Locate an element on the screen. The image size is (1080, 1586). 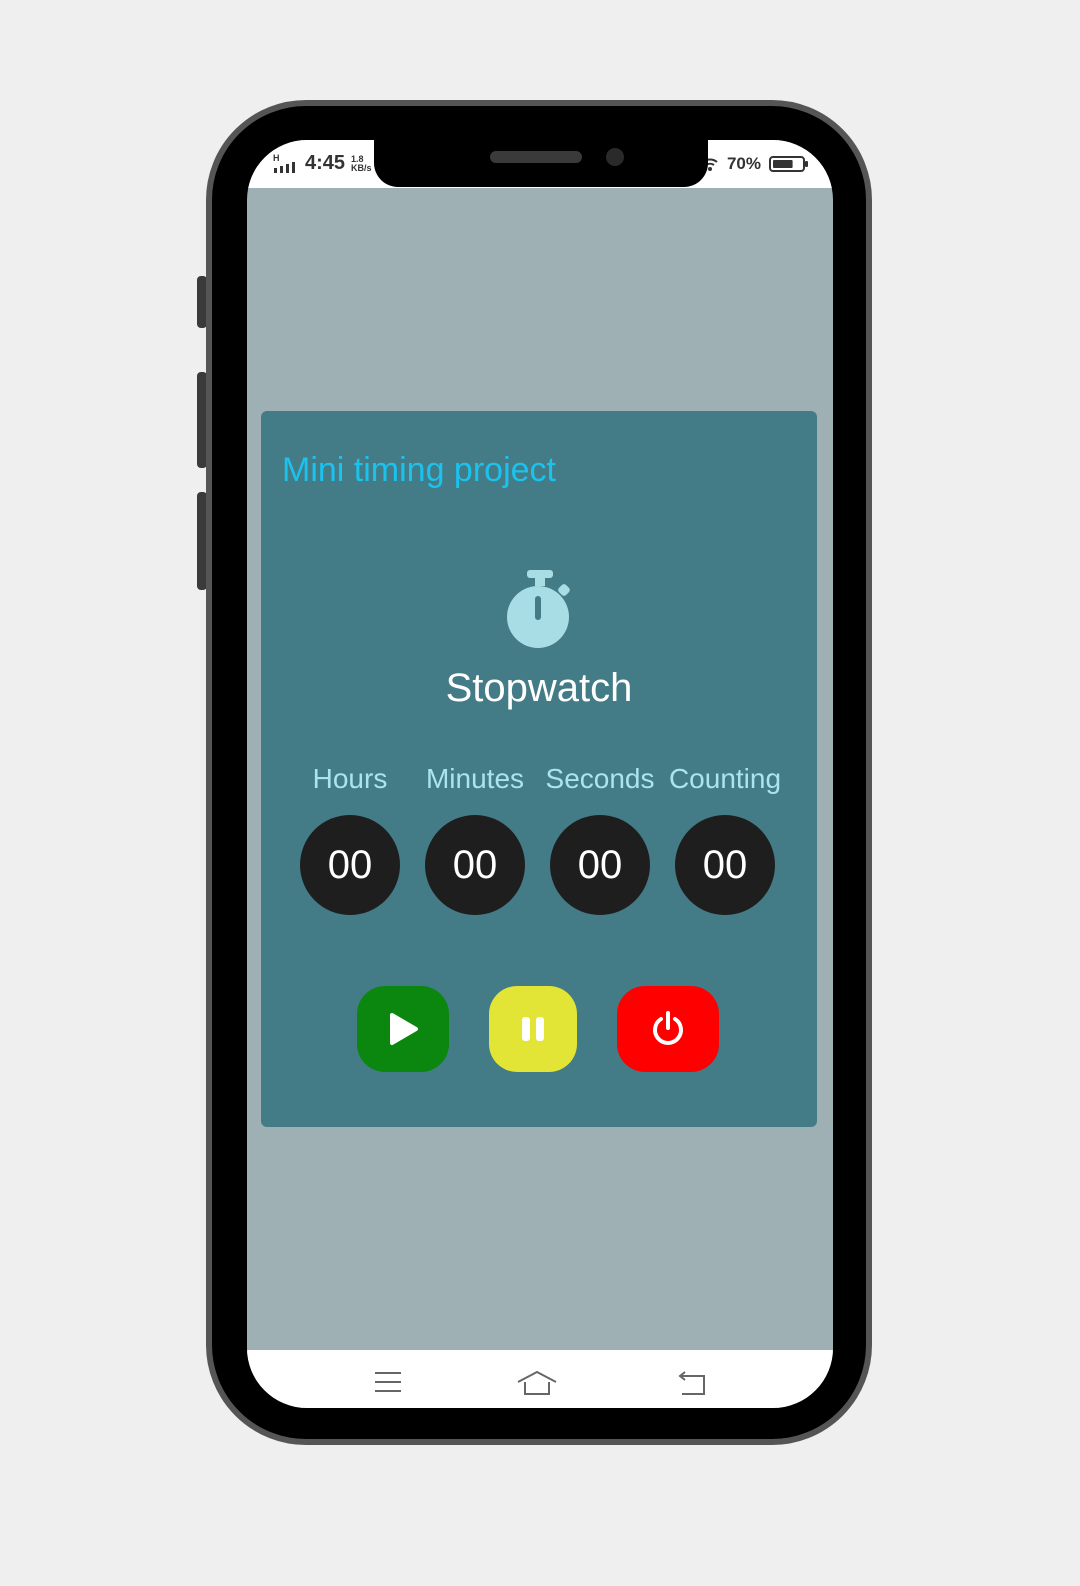
network-speed: 1.8 KB/s is located at coordinates (361, 163).